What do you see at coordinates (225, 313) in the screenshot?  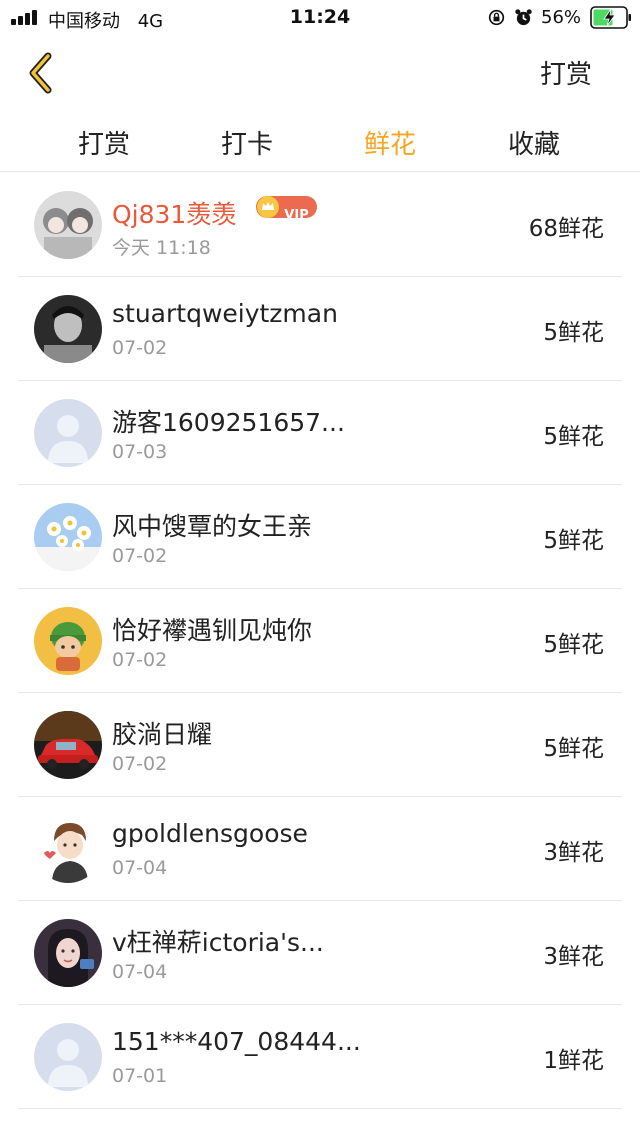 I see `user-name: stuartqweiytzman` at bounding box center [225, 313].